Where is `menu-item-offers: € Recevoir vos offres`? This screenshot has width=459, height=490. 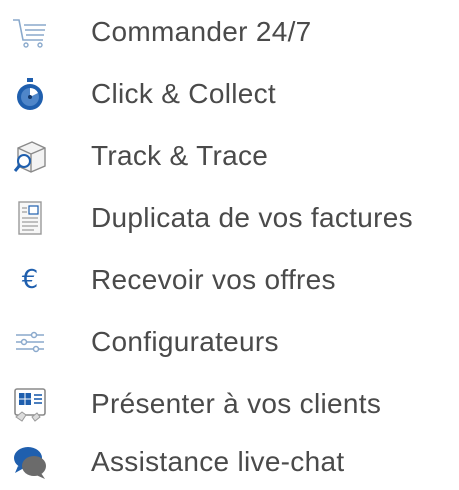
menu-item-offers: € Recevoir vos offres is located at coordinates (229, 280).